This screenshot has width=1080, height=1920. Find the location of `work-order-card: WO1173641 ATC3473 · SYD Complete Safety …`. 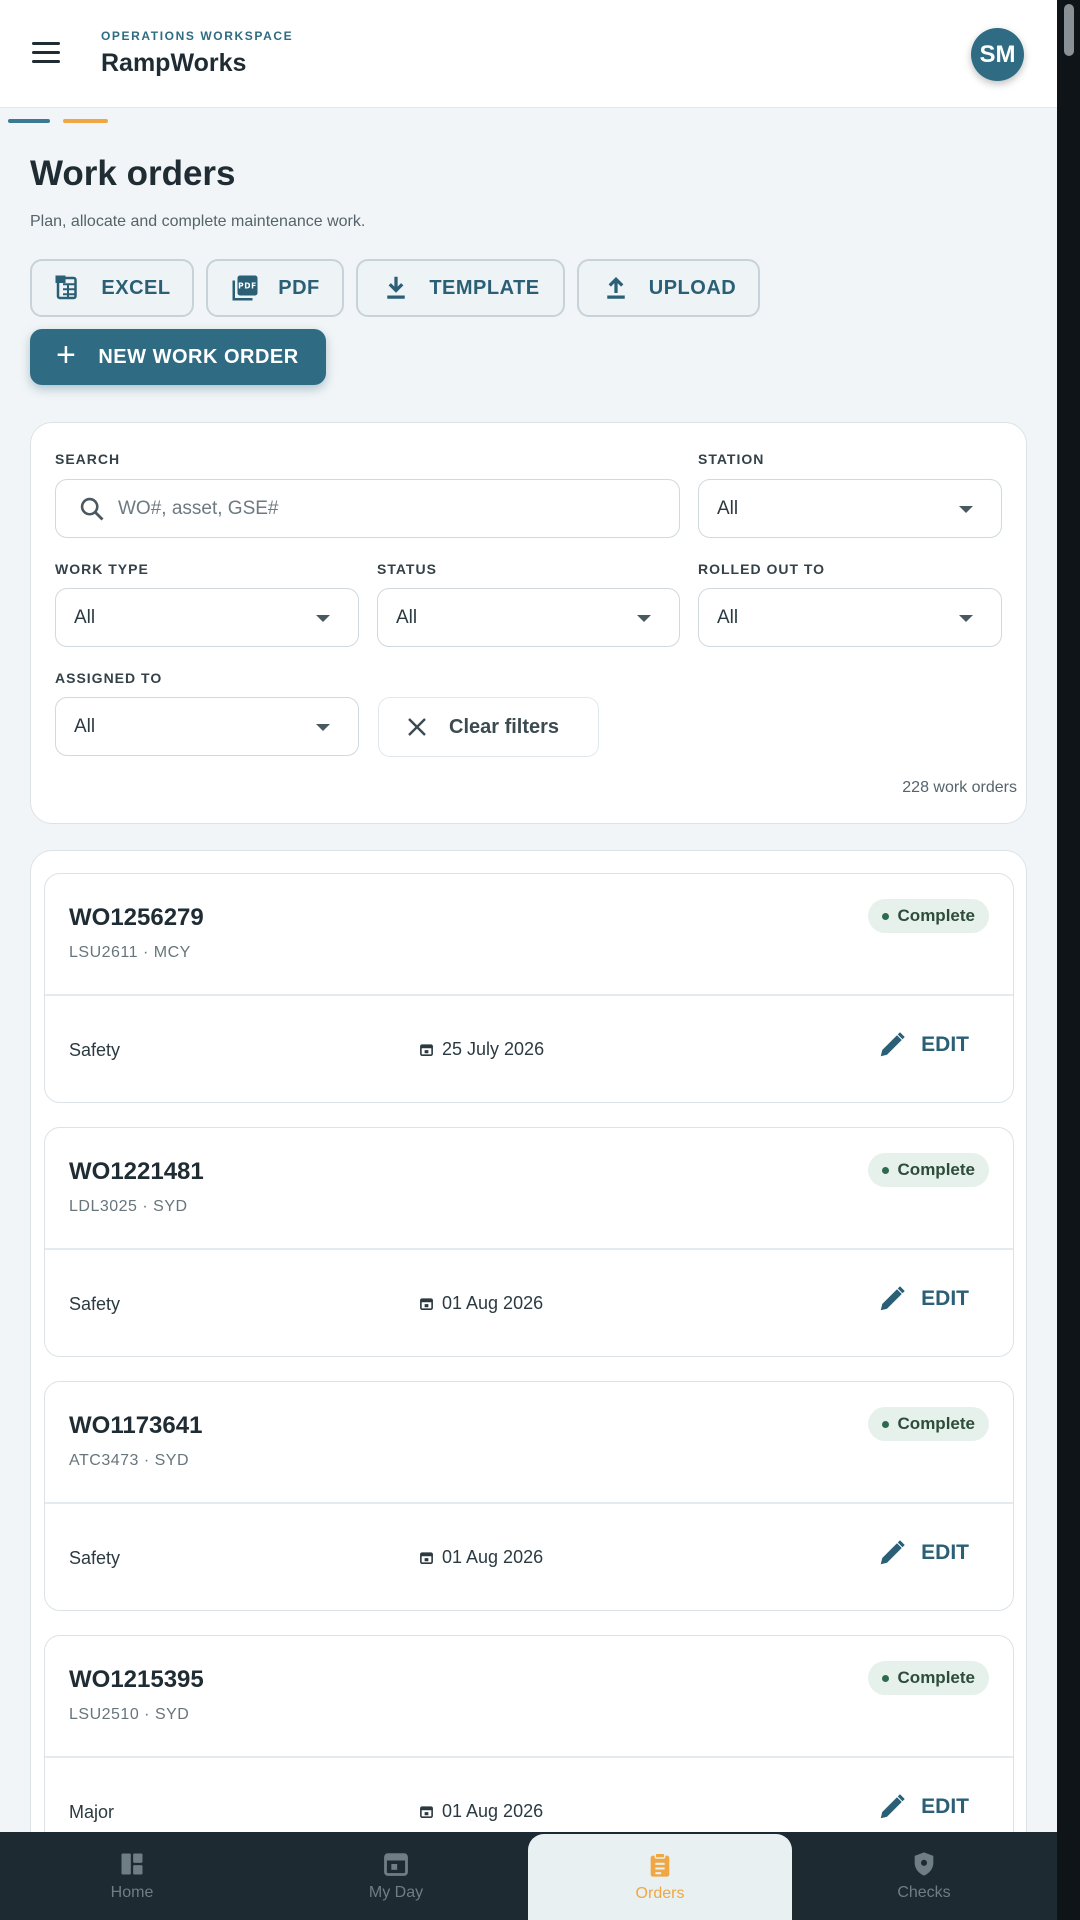

work-order-card: WO1173641 ATC3473 · SYD Complete Safety … is located at coordinates (529, 1496).